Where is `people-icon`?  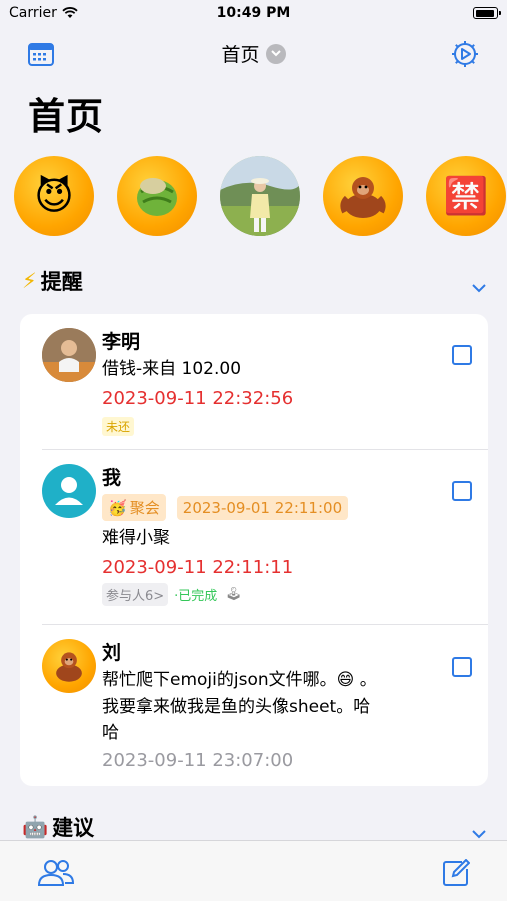
people-icon is located at coordinates (56, 873).